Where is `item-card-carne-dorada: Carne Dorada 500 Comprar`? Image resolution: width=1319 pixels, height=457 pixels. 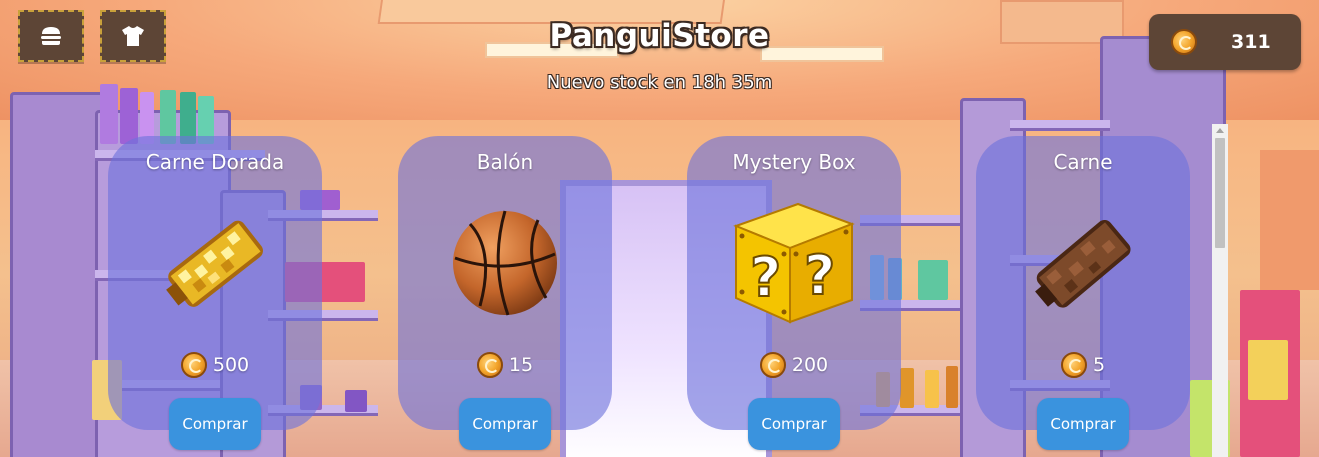 item-card-carne-dorada: Carne Dorada 500 Comprar is located at coordinates (215, 293).